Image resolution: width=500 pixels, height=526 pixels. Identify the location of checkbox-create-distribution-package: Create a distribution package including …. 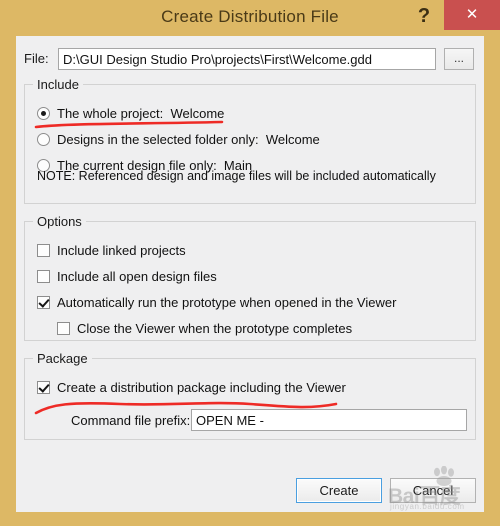
(191, 387).